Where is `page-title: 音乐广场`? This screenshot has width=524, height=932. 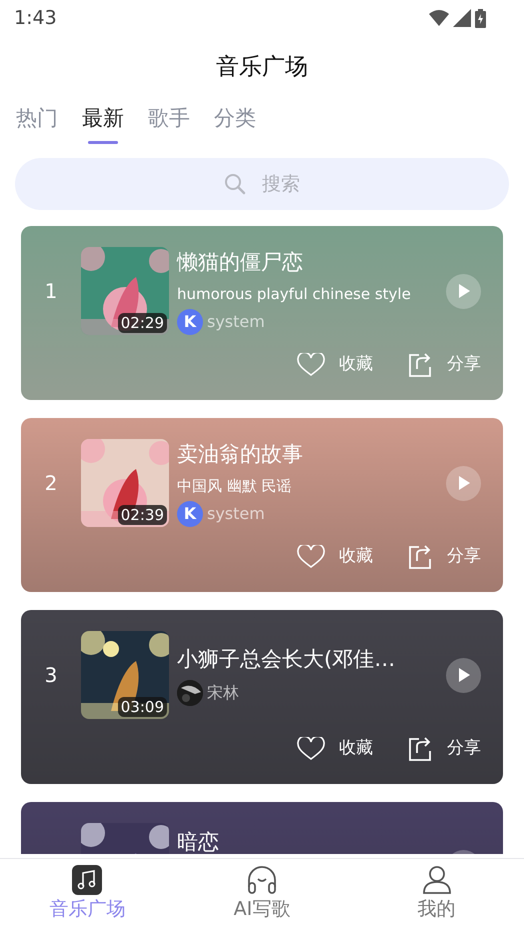 page-title: 音乐广场 is located at coordinates (262, 67).